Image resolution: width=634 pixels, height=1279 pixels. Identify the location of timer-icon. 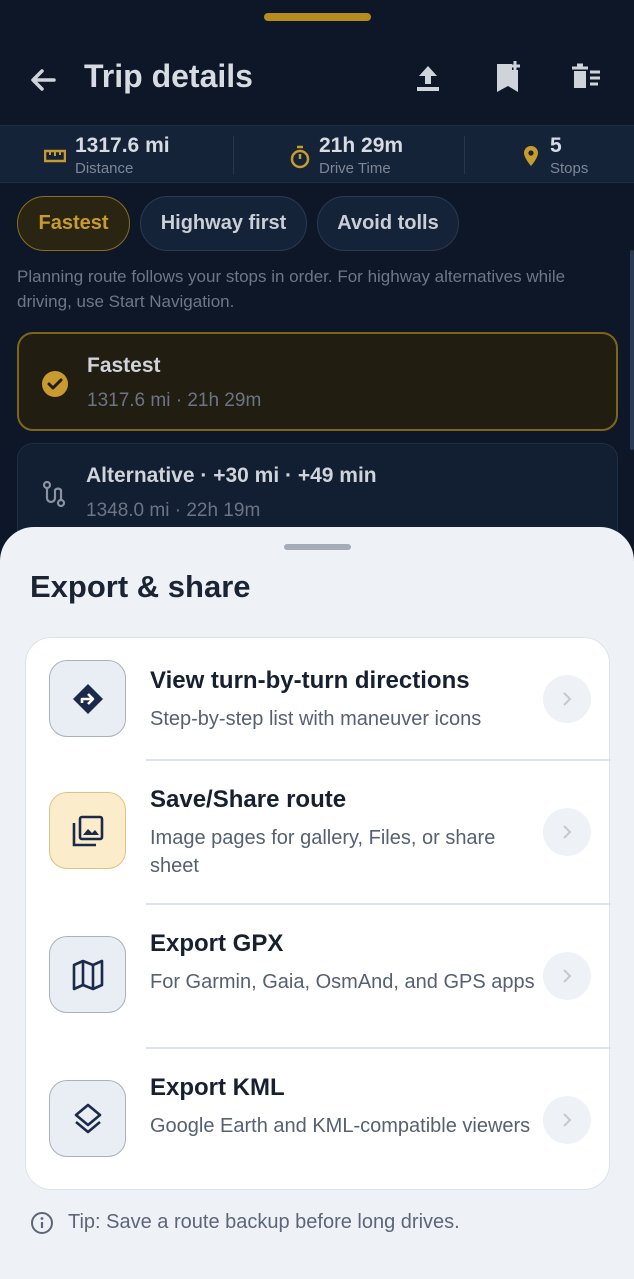
(300, 157).